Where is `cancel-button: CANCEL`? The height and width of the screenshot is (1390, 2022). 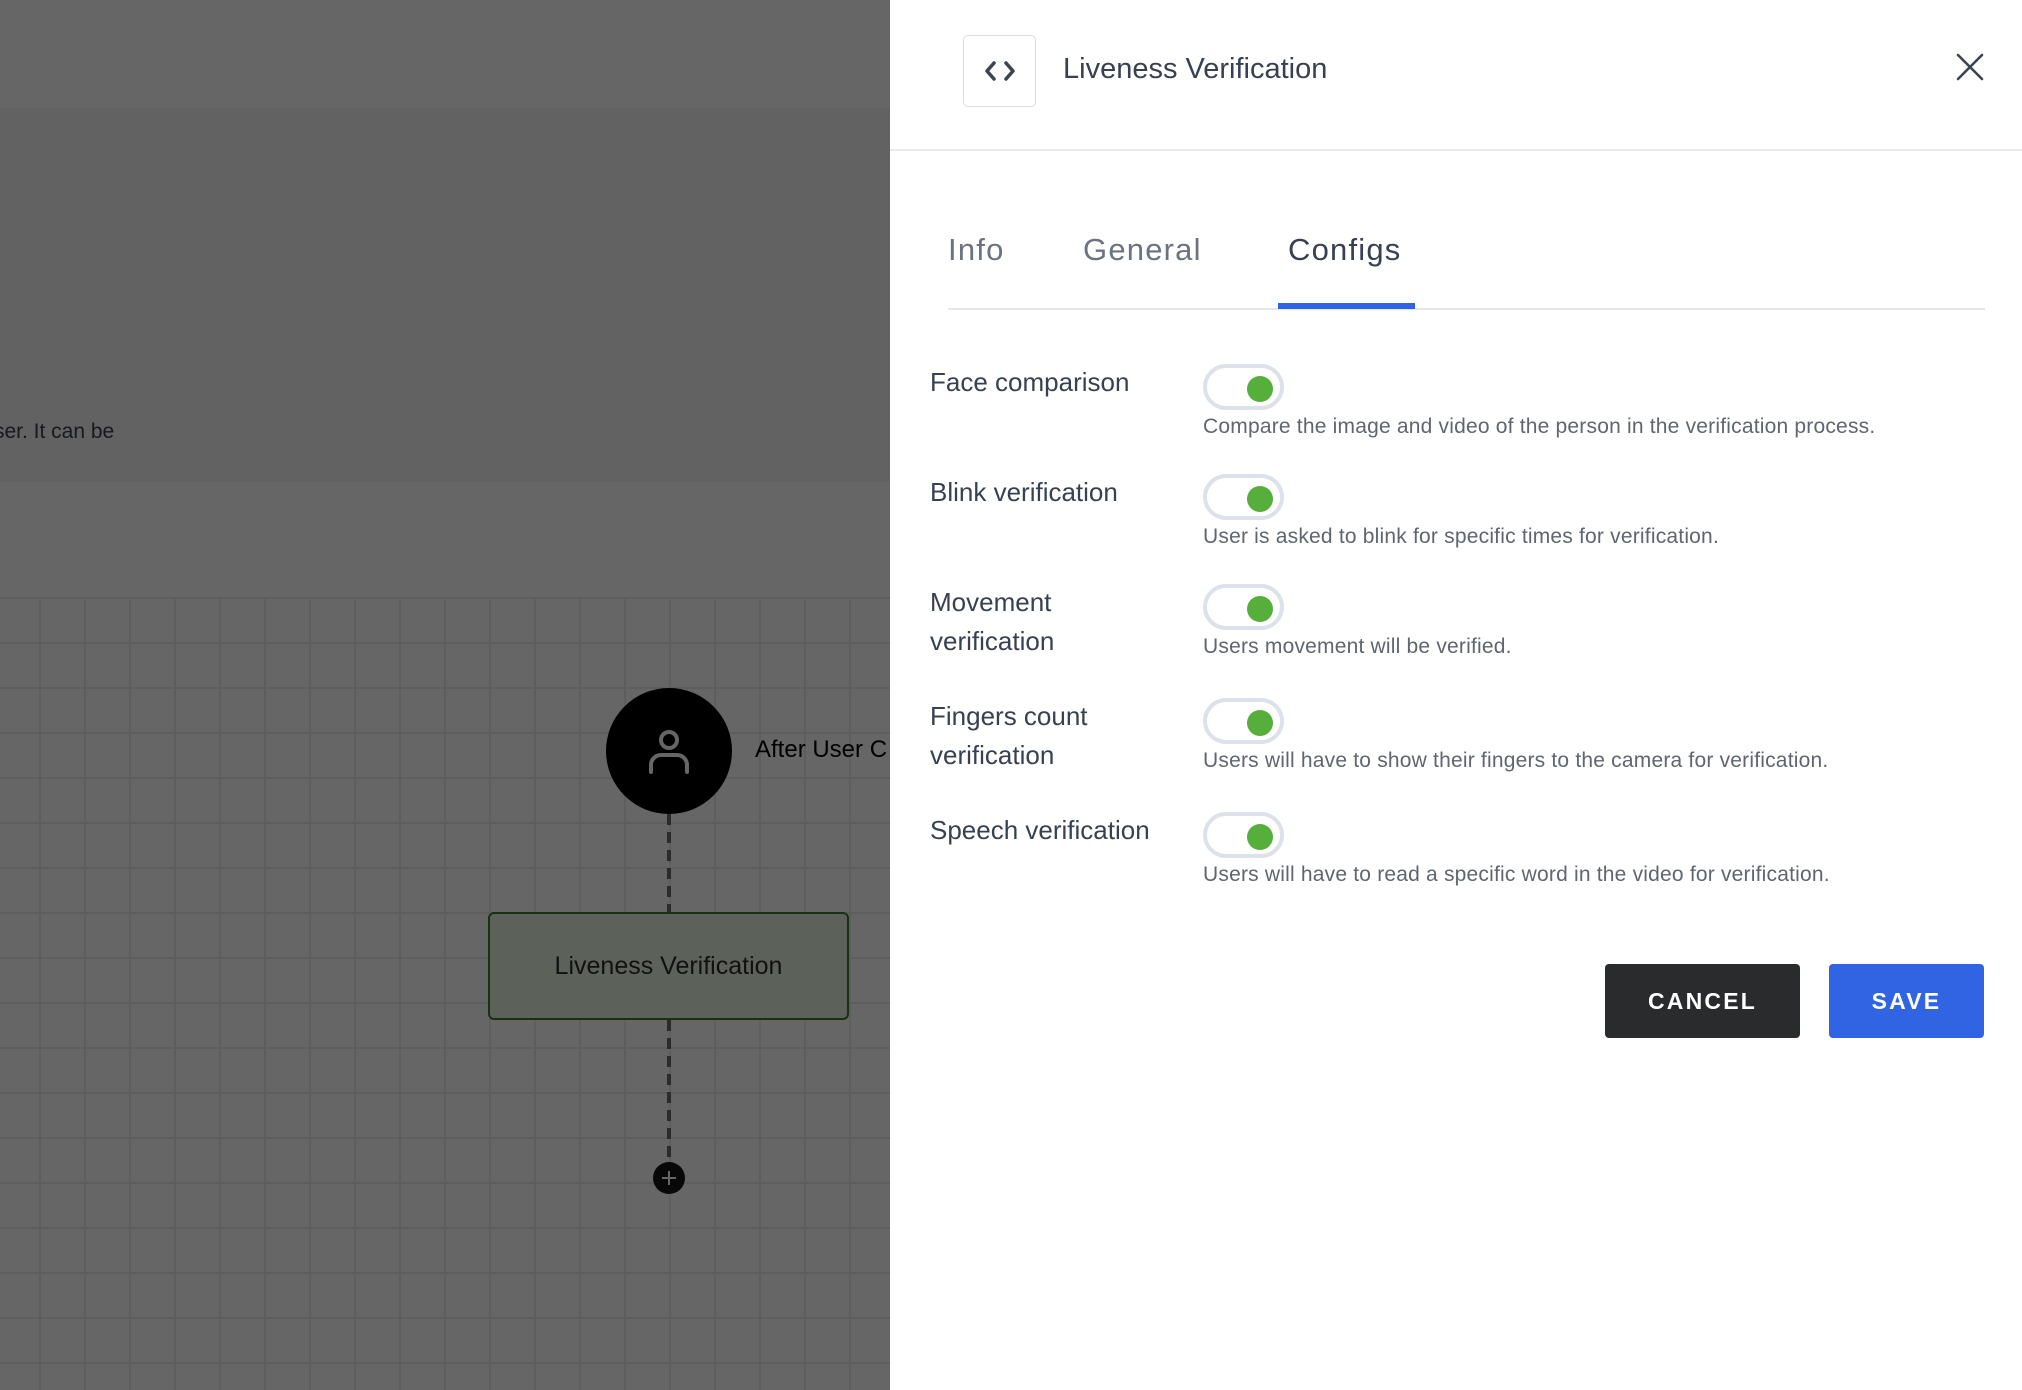
cancel-button: CANCEL is located at coordinates (1702, 1001).